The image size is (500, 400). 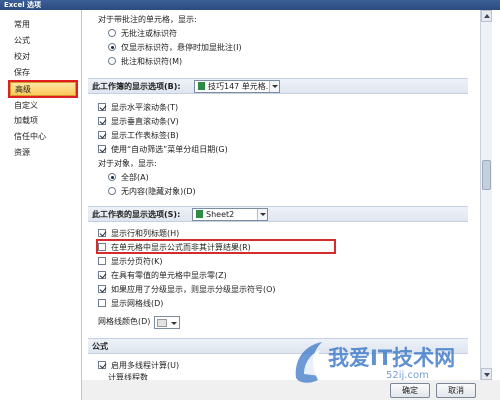 What do you see at coordinates (220, 214) in the screenshot?
I see `worksheet-select-value: Sheet2` at bounding box center [220, 214].